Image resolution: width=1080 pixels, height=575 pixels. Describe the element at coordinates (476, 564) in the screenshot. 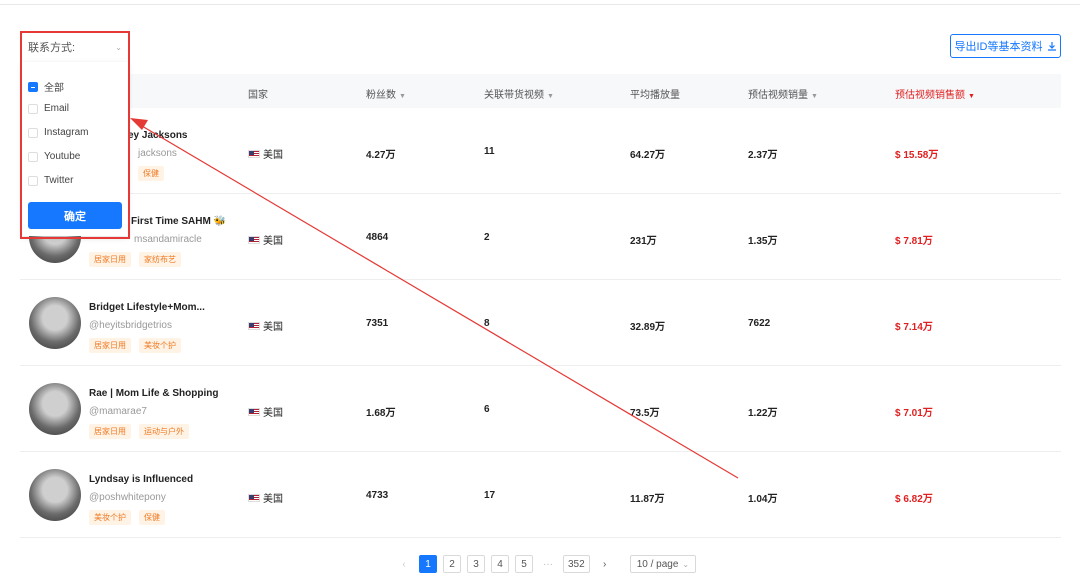

I see `page-button: 3` at that location.